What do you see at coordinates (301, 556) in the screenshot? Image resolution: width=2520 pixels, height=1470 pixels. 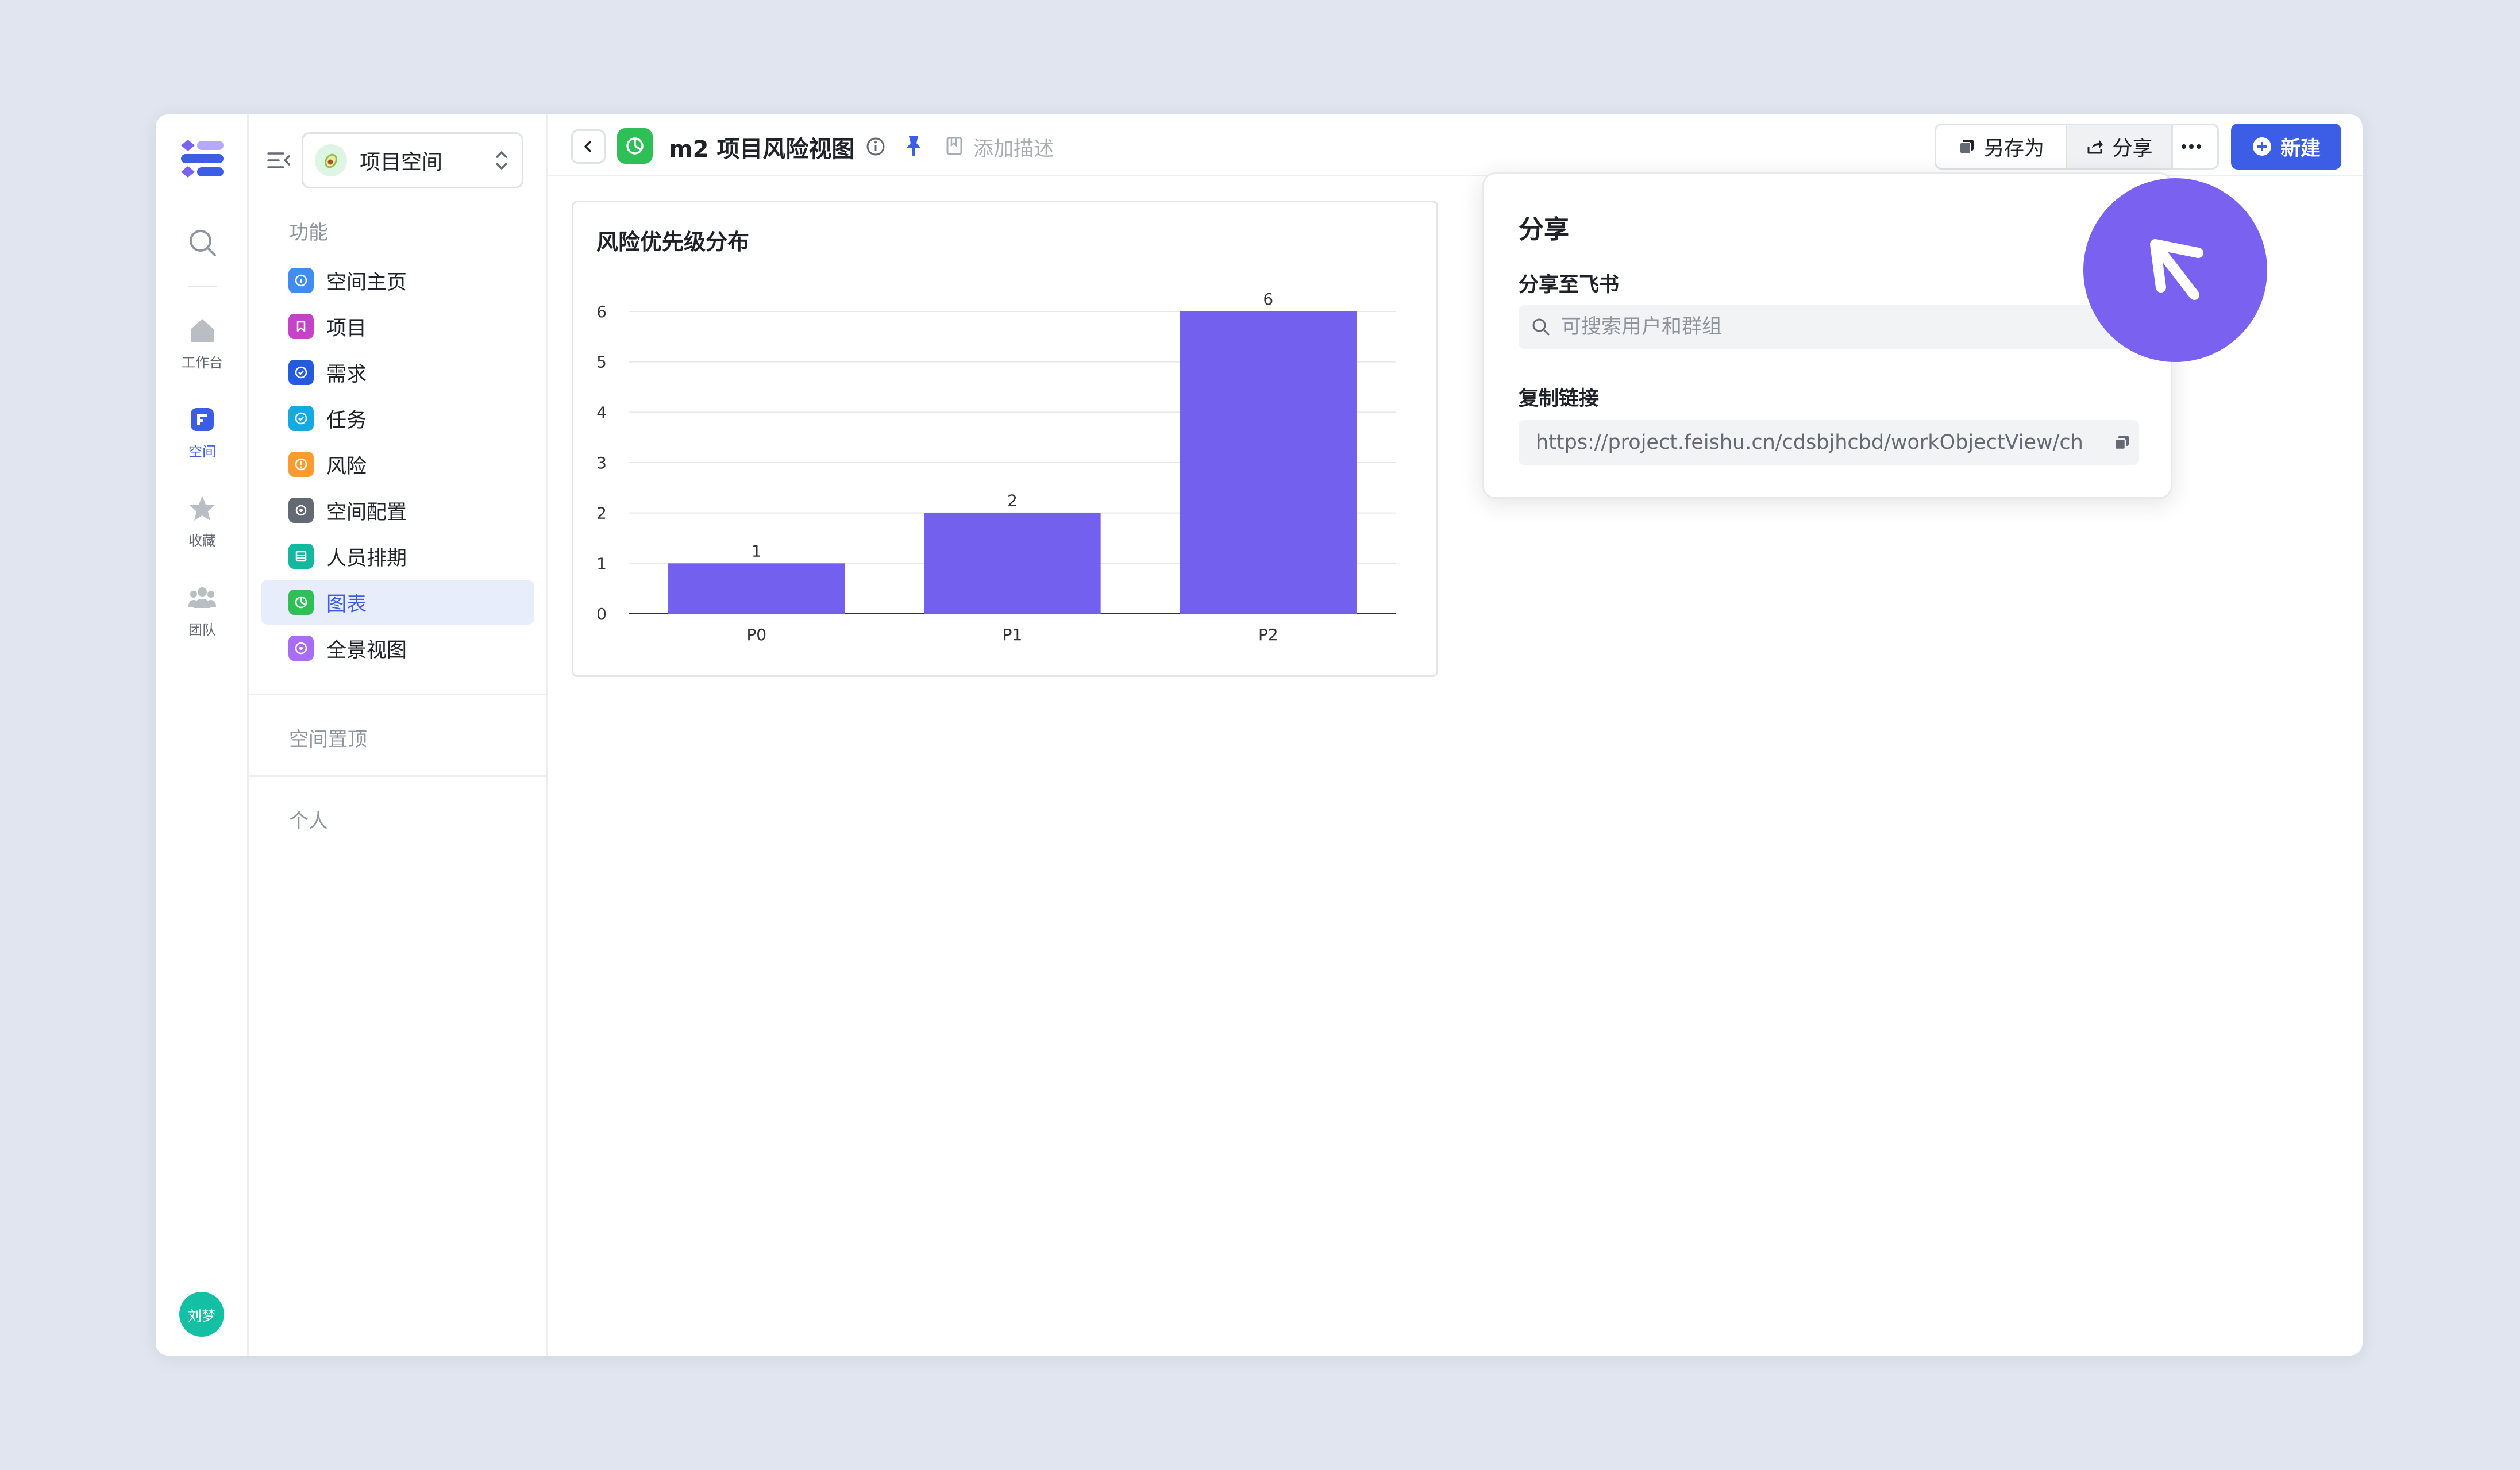 I see `schedule-icon` at bounding box center [301, 556].